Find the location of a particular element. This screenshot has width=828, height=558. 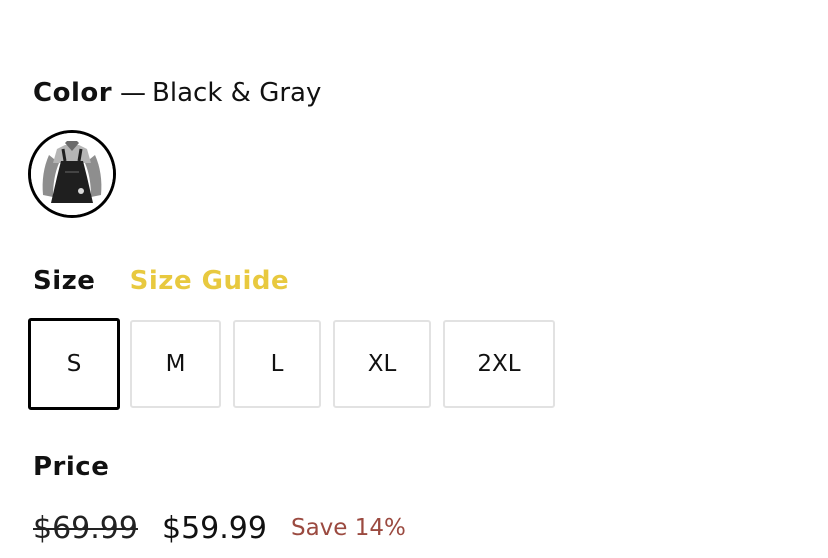

size-option-m: M is located at coordinates (175, 364).